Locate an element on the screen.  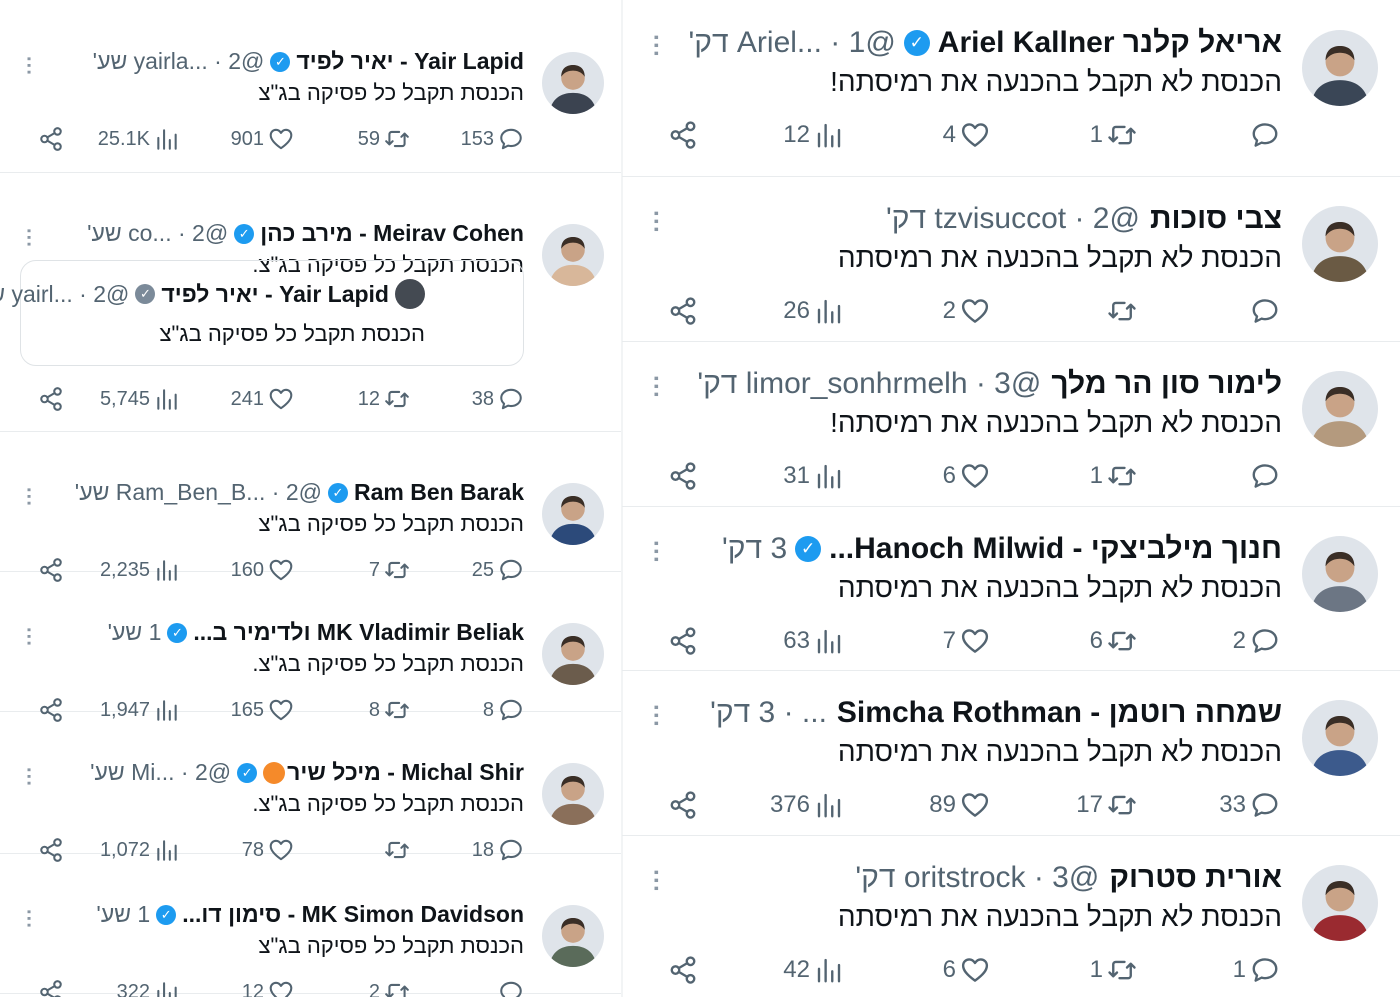
action-reply: 38 is located at coordinates (498, 399).